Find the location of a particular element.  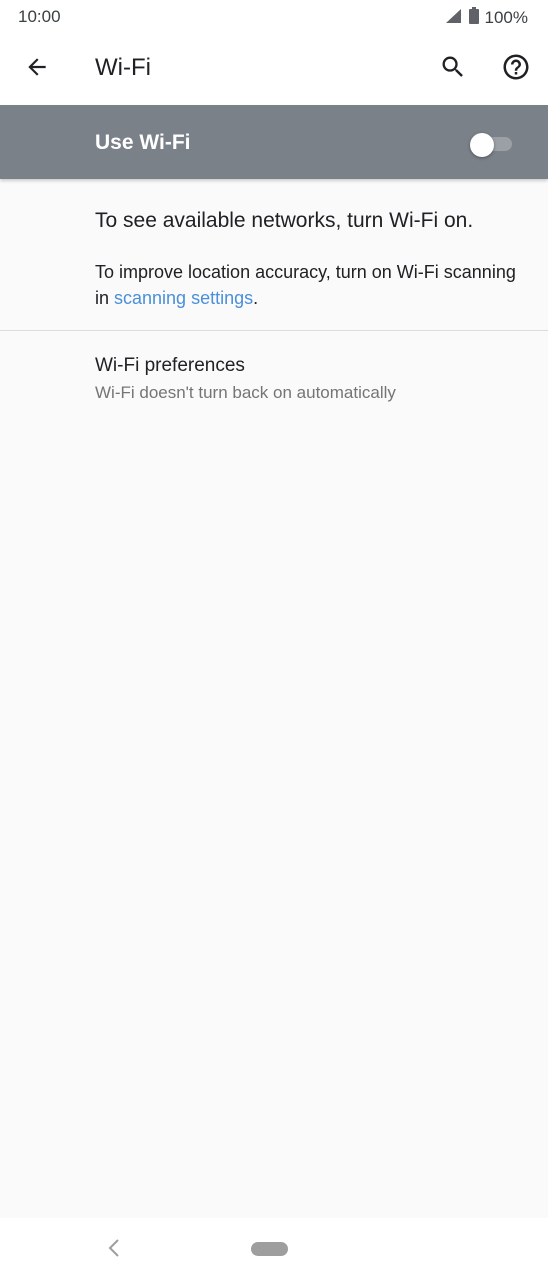

battery-percent: 100% is located at coordinates (506, 17).